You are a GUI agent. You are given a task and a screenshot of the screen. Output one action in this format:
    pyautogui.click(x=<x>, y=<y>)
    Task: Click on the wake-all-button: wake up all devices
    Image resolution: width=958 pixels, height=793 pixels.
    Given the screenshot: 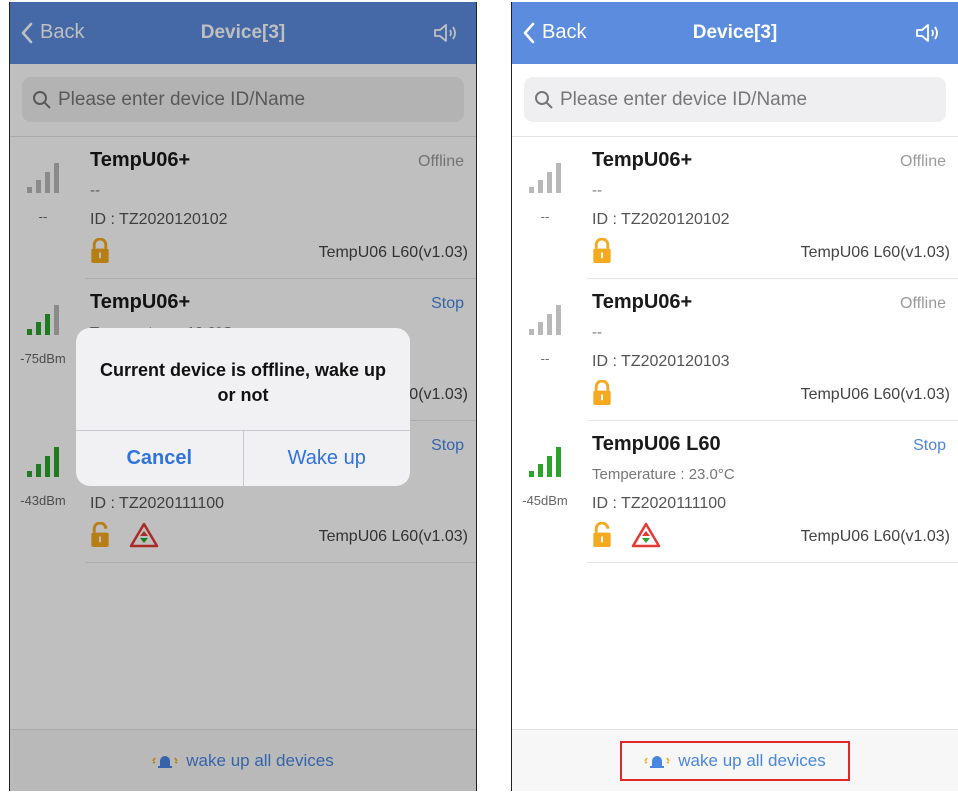 What is the action you would take?
    pyautogui.click(x=735, y=760)
    